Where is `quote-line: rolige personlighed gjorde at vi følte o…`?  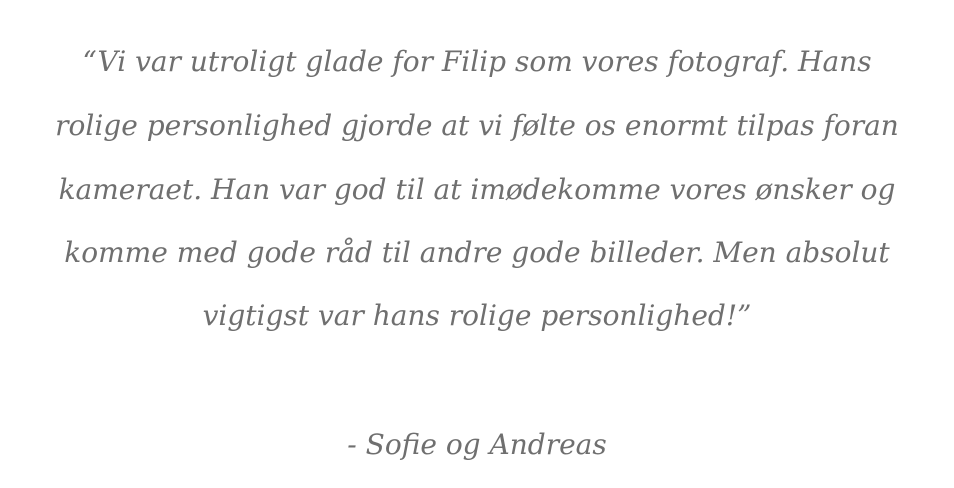 quote-line: rolige personlighed gjorde at vi følte o… is located at coordinates (477, 125).